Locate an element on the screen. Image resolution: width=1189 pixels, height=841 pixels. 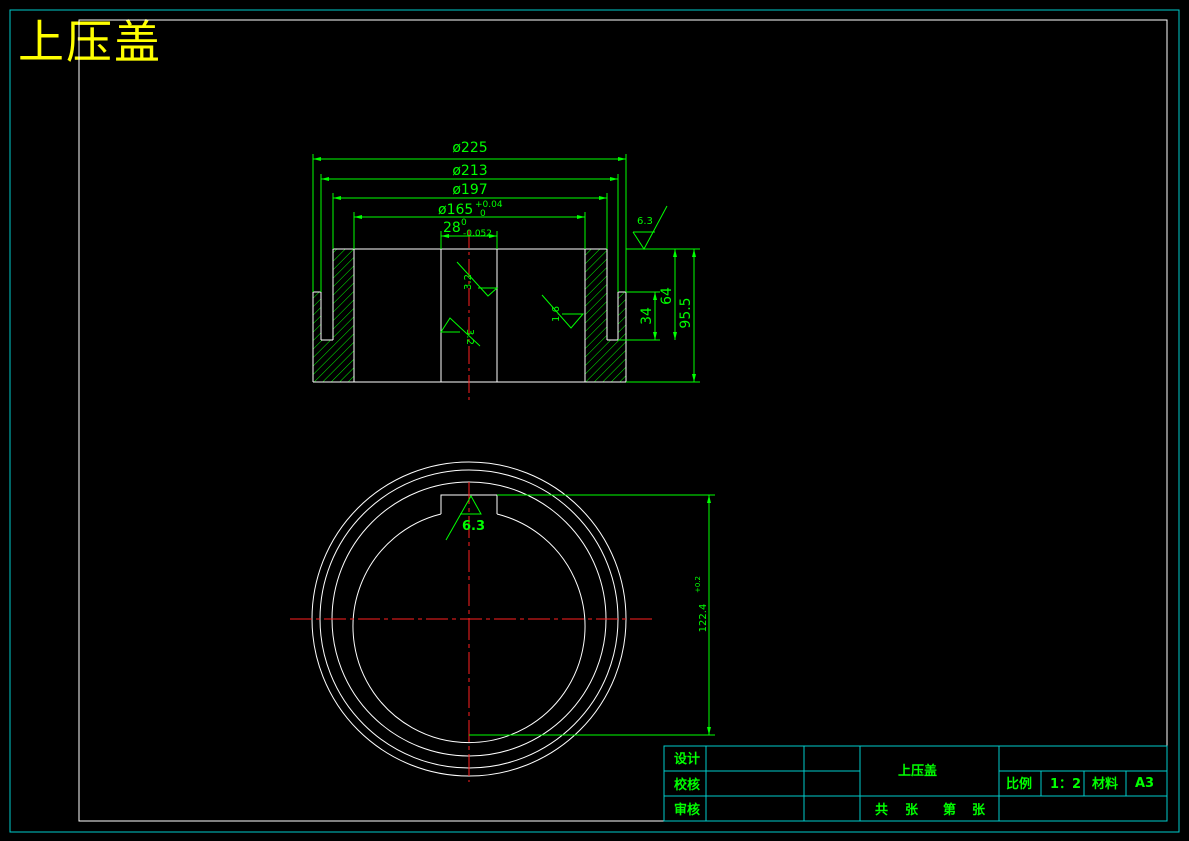
dim-28-tol-upper: 0 is located at coordinates (464, 223).